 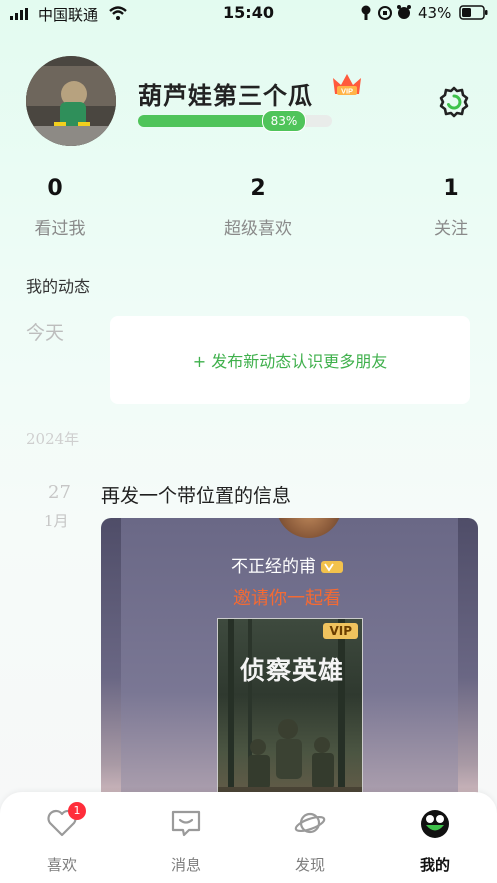 I want to click on tab-messages: 消息, so click(x=186, y=840).